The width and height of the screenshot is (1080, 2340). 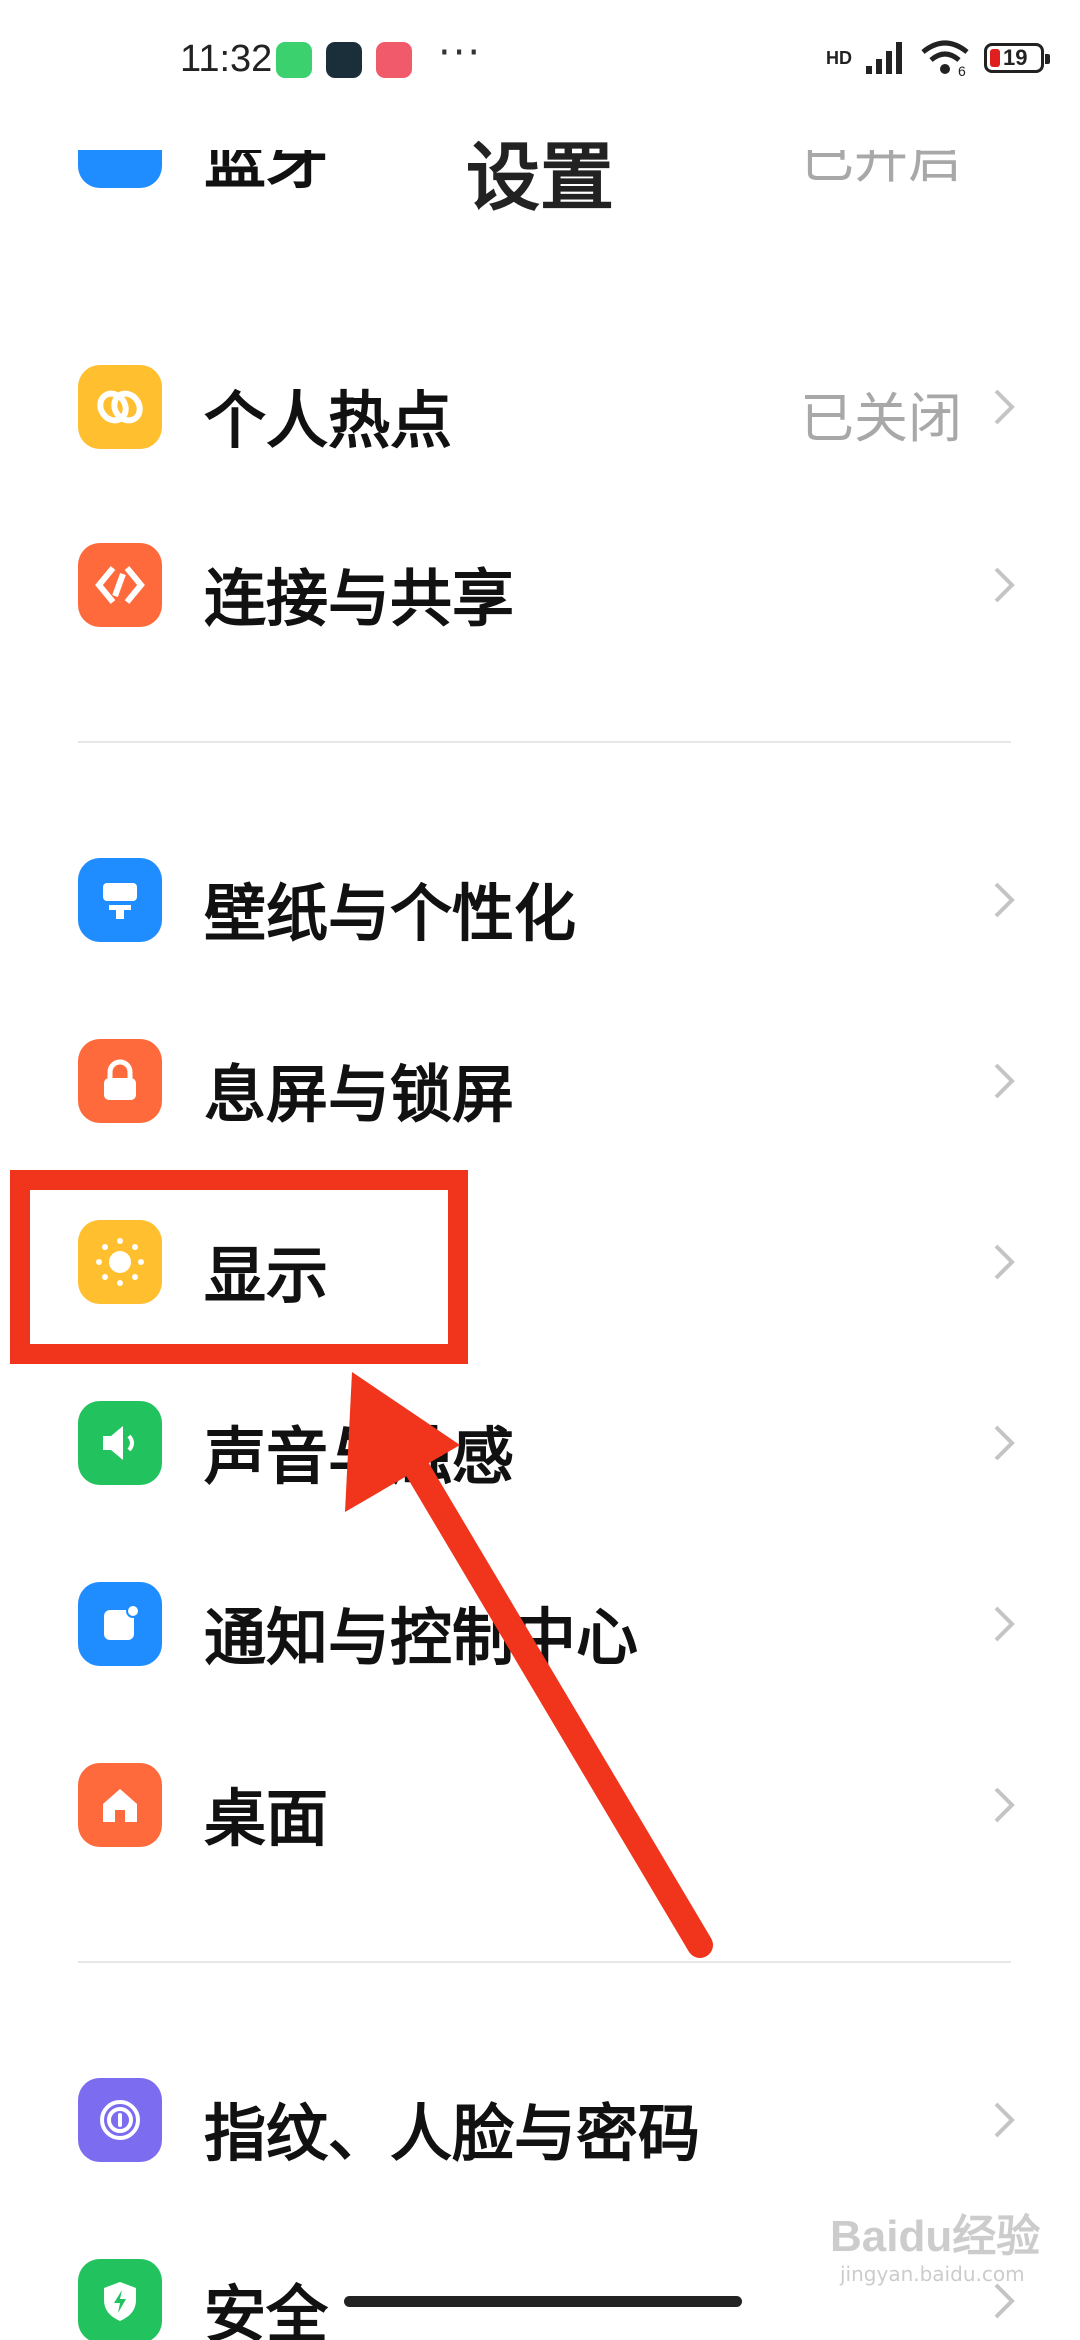 What do you see at coordinates (839, 57) in the screenshot?
I see `hd-label: HD` at bounding box center [839, 57].